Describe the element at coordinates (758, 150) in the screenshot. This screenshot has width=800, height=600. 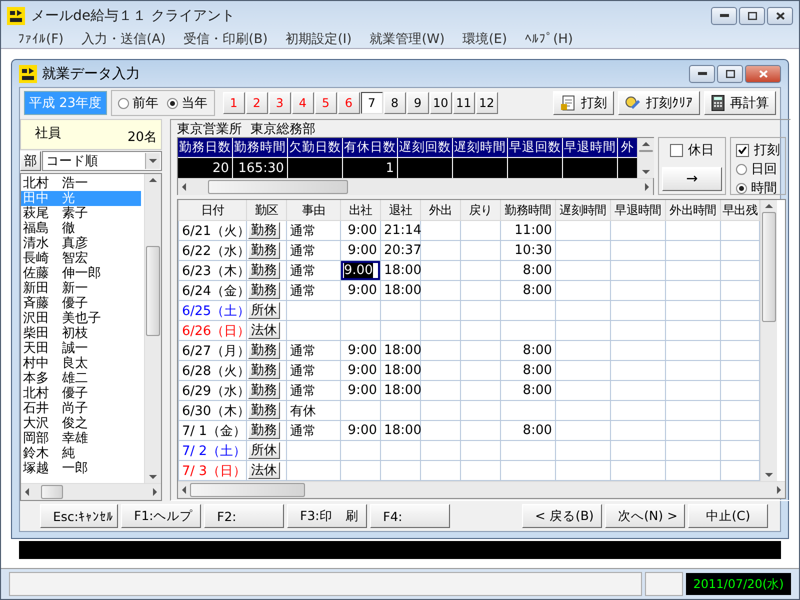
I see `checkbox: 打刻` at that location.